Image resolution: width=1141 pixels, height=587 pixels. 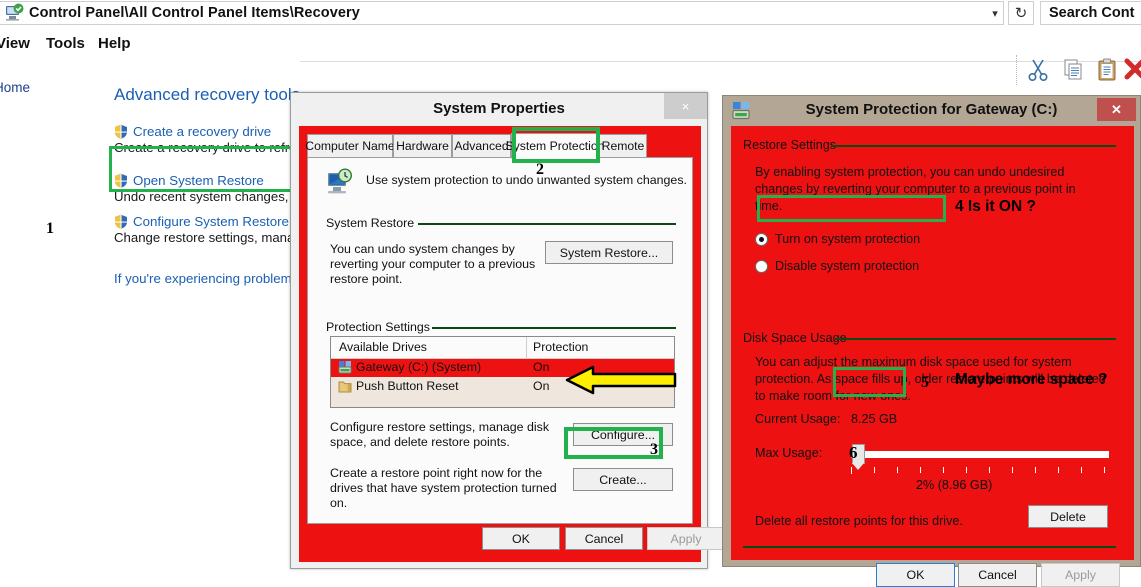 I want to click on menu-bar: View Tools Help, so click(x=570, y=56).